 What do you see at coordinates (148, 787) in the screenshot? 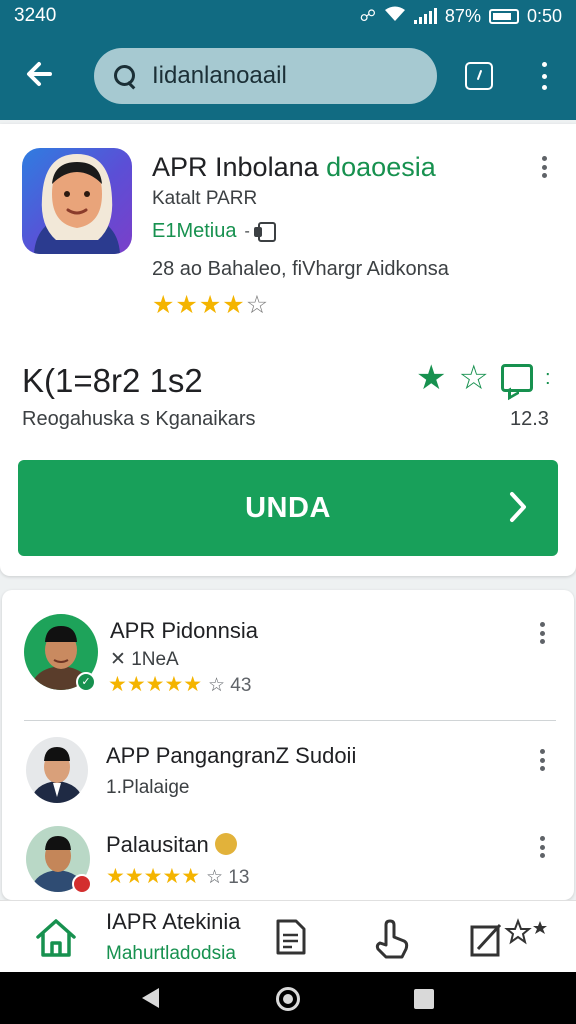
I see `list-item-subtitle: 1.Plalaige` at bounding box center [148, 787].